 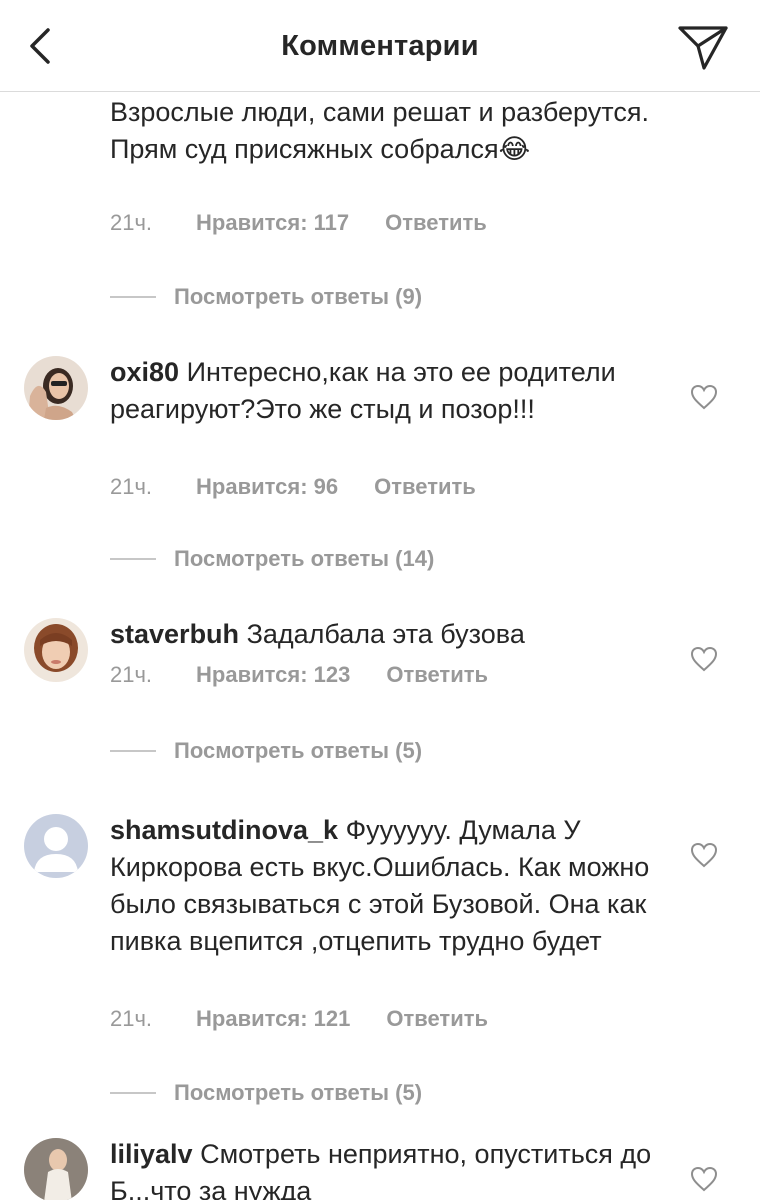 I want to click on comment-meta: 21ч. Нравится: 96 Ответить, so click(x=293, y=489).